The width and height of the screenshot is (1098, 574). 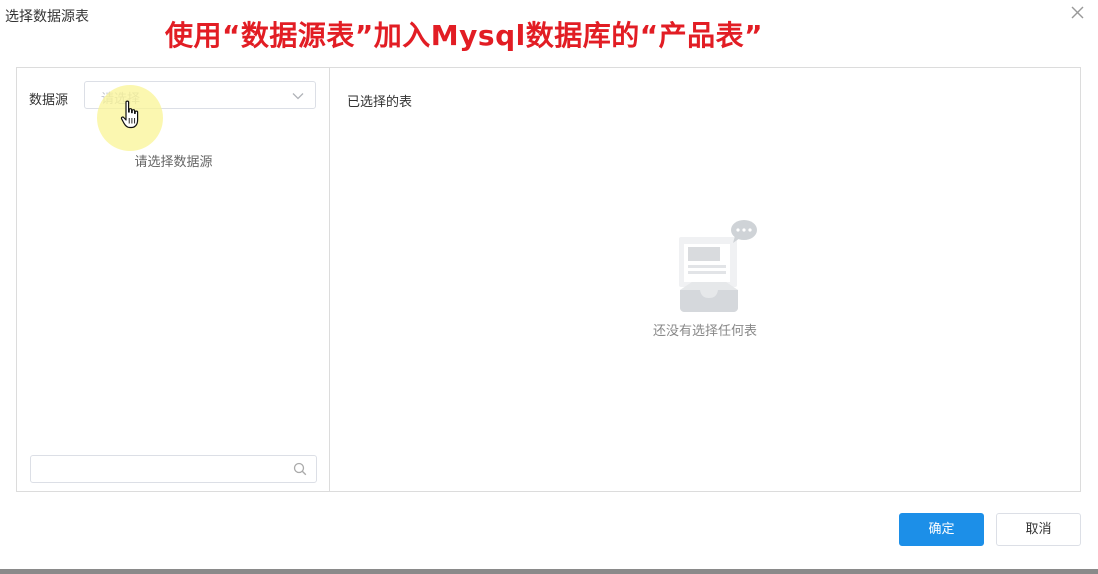 I want to click on selected-tables-empty-text: 还没有选择任何表, so click(x=704, y=331).